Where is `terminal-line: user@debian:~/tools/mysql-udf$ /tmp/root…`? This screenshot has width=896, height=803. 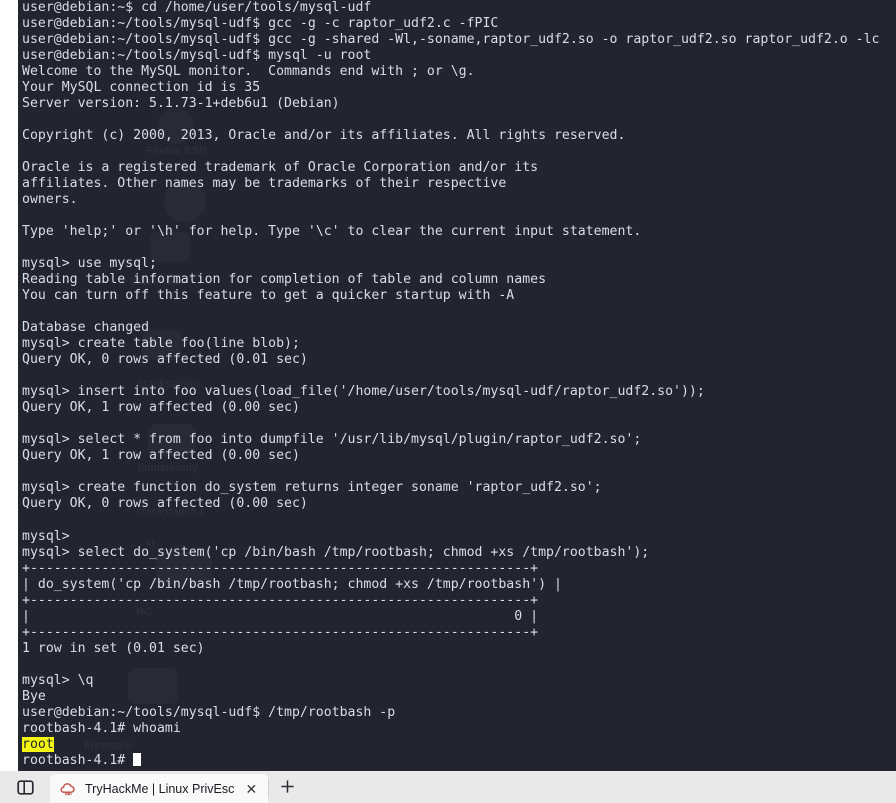
terminal-line: user@debian:~/tools/mysql-udf$ /tmp/root… is located at coordinates (209, 712).